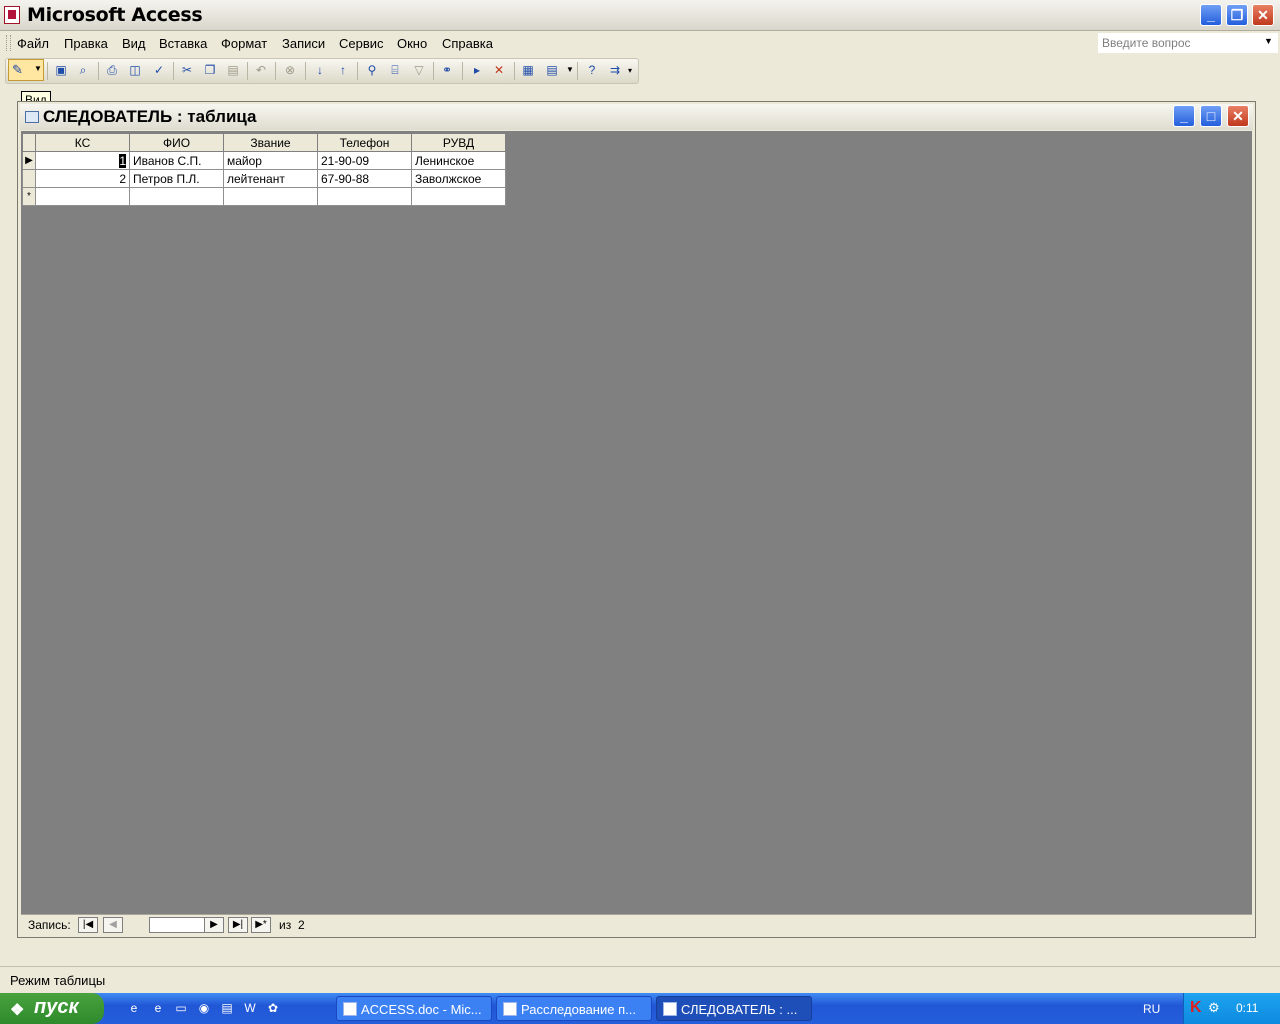 The height and width of the screenshot is (1024, 1280). What do you see at coordinates (320, 70) in the screenshot?
I see `sort-ascending-icon: ↓` at bounding box center [320, 70].